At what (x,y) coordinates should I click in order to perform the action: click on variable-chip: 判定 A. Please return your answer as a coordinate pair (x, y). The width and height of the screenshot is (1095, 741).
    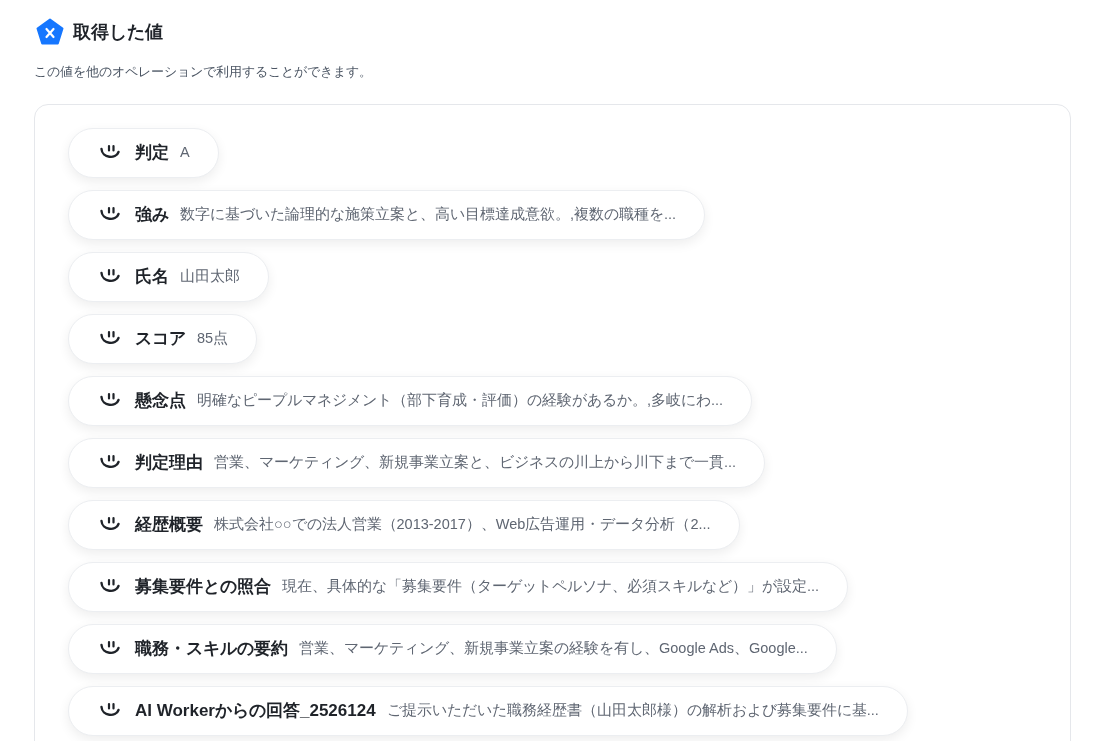
    Looking at the image, I should click on (143, 152).